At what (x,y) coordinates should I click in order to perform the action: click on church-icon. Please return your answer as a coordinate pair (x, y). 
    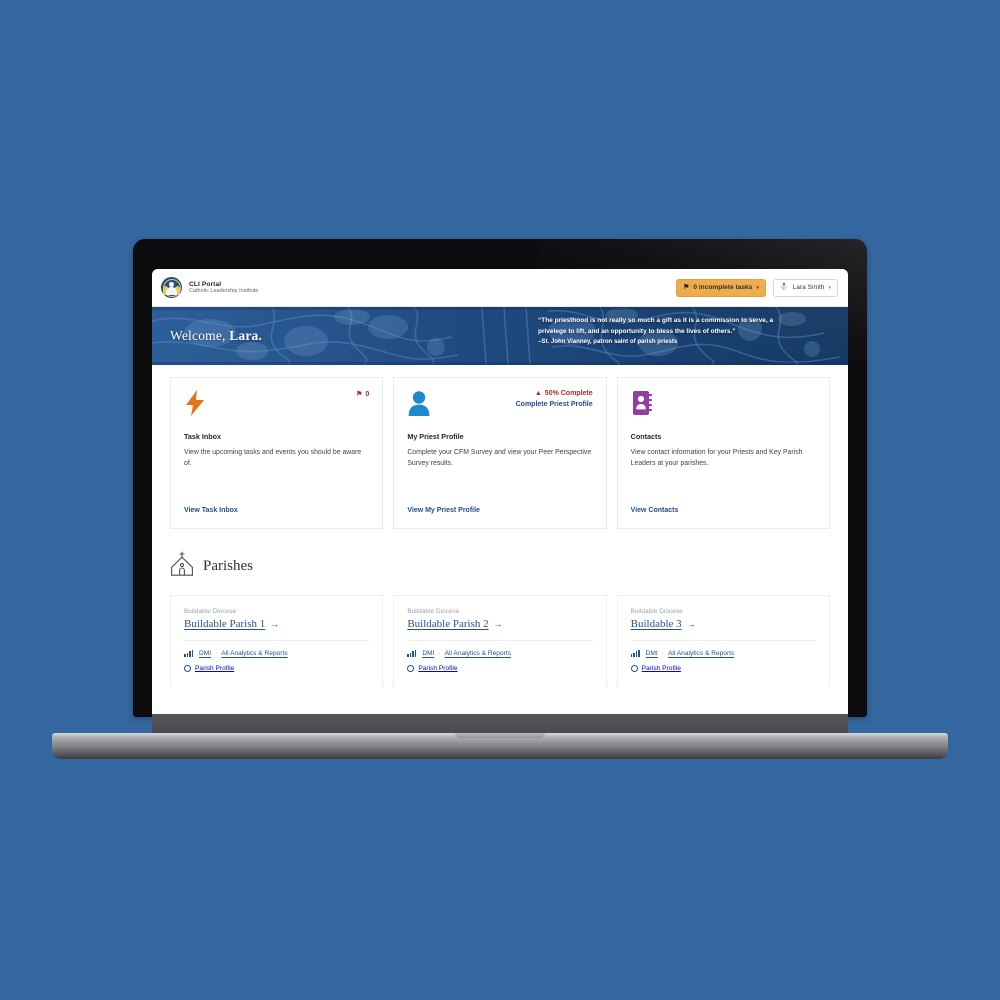
    Looking at the image, I should click on (182, 566).